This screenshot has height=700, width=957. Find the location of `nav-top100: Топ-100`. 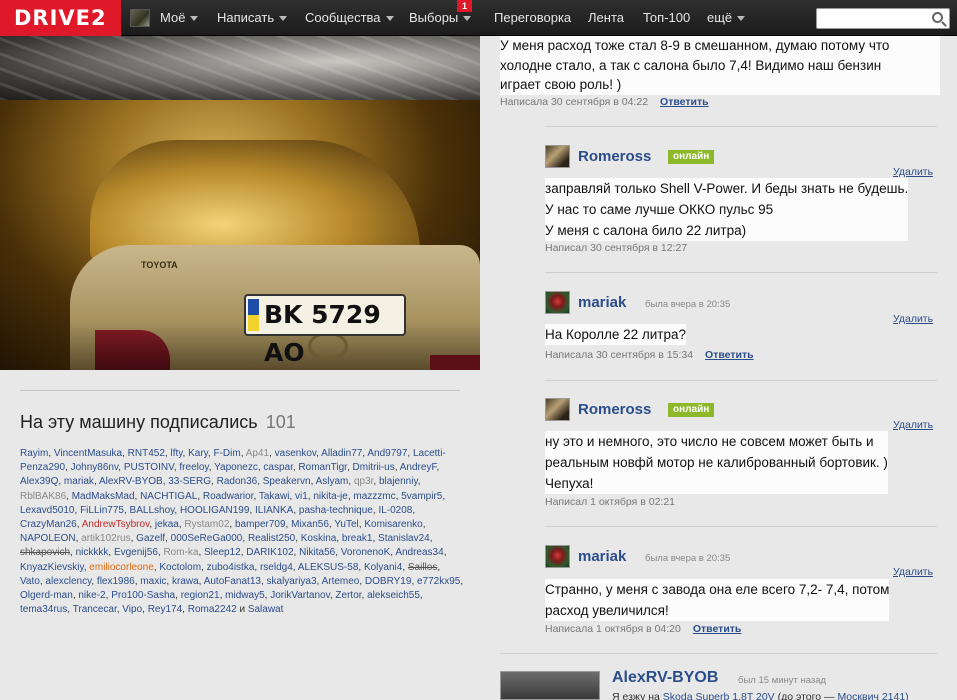

nav-top100: Топ-100 is located at coordinates (666, 18).